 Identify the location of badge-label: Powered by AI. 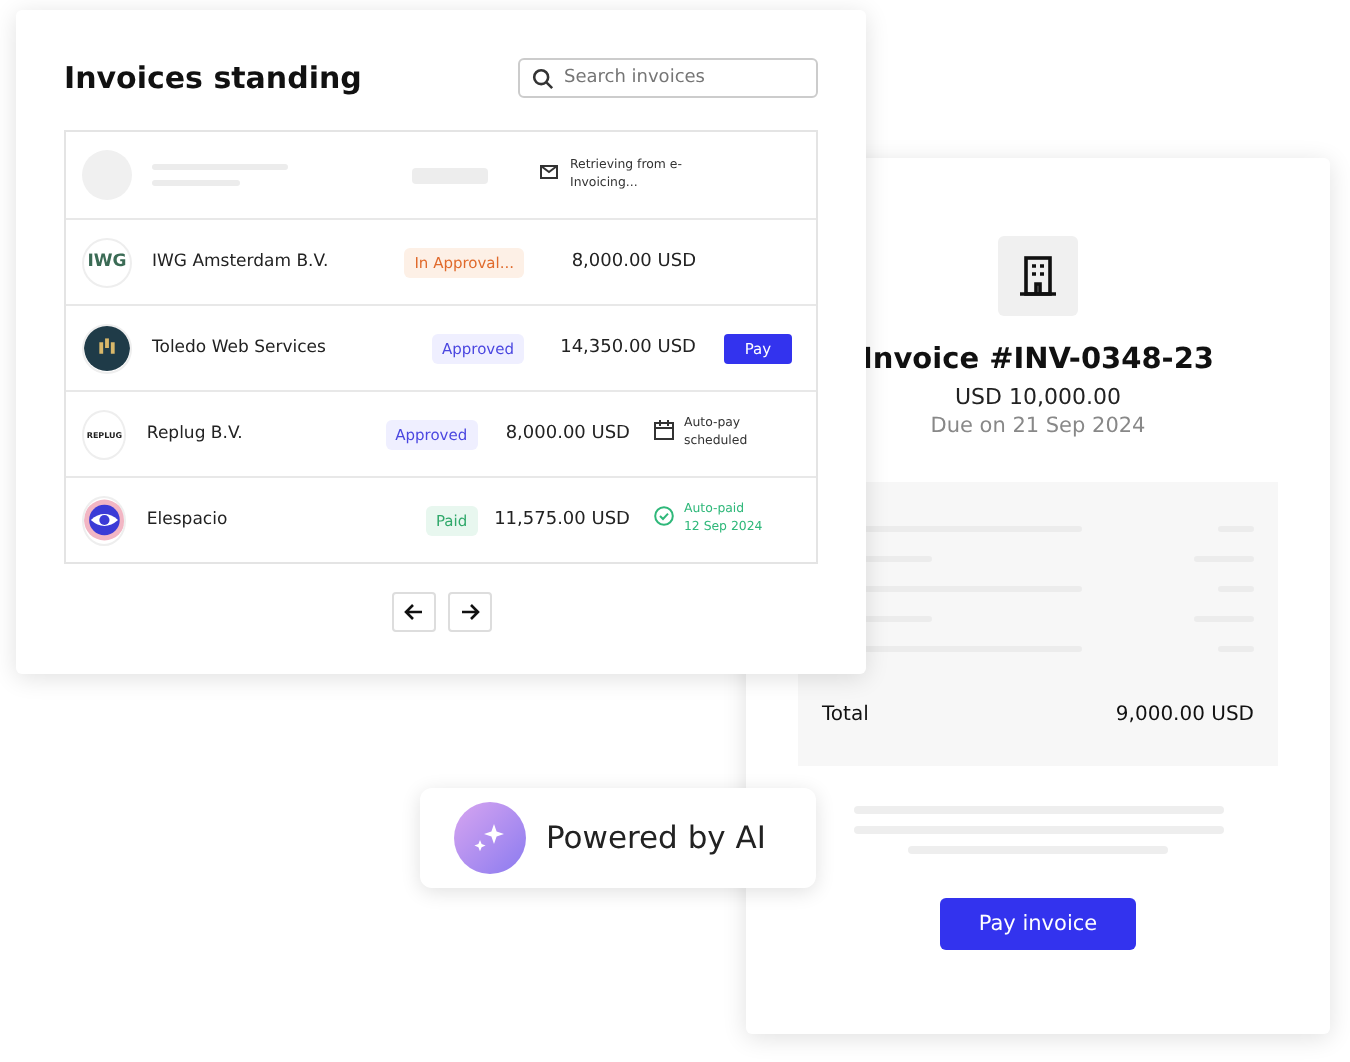
(656, 838).